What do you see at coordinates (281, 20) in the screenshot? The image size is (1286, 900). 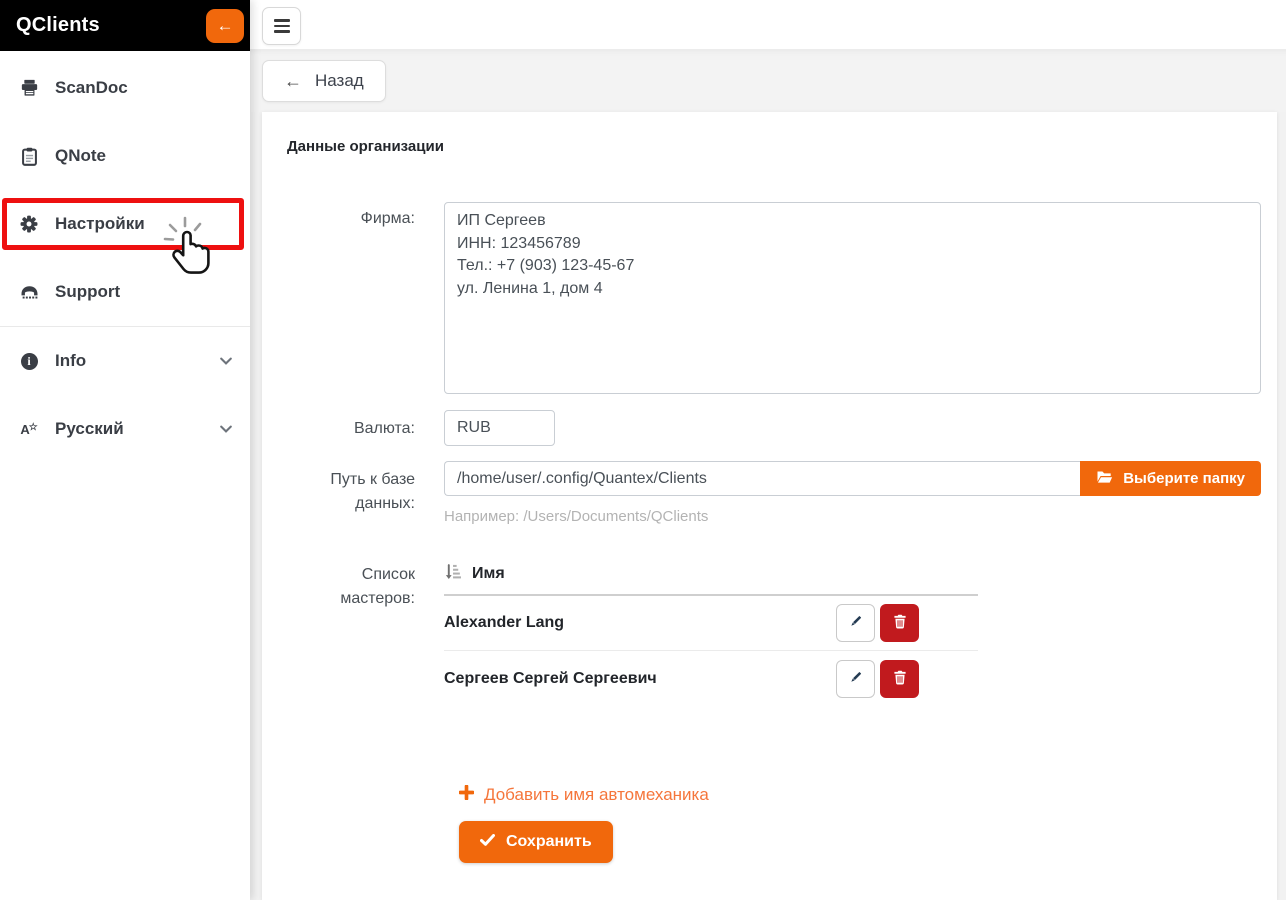 I see `hamburger-icon` at bounding box center [281, 20].